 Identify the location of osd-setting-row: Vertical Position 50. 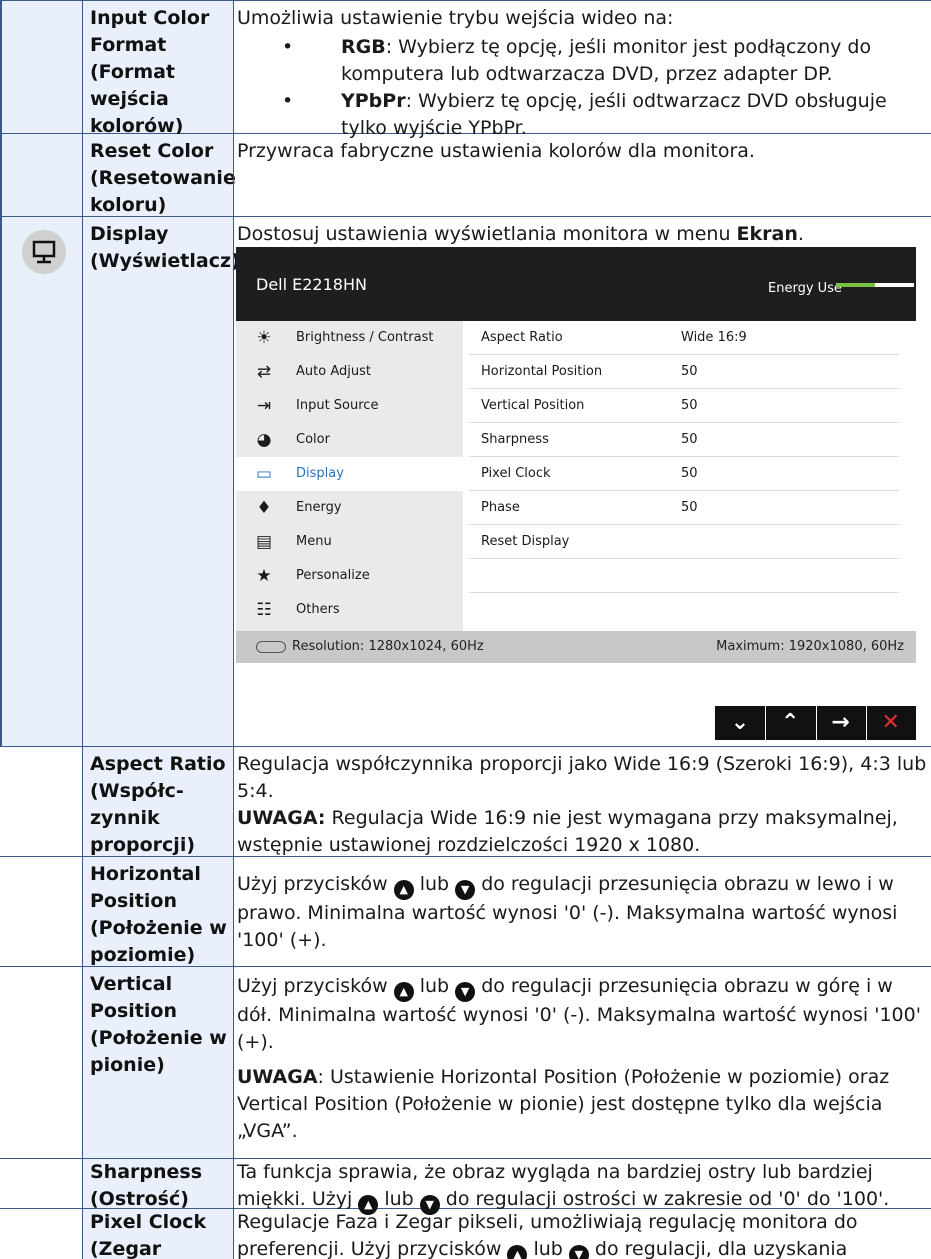
(684, 406).